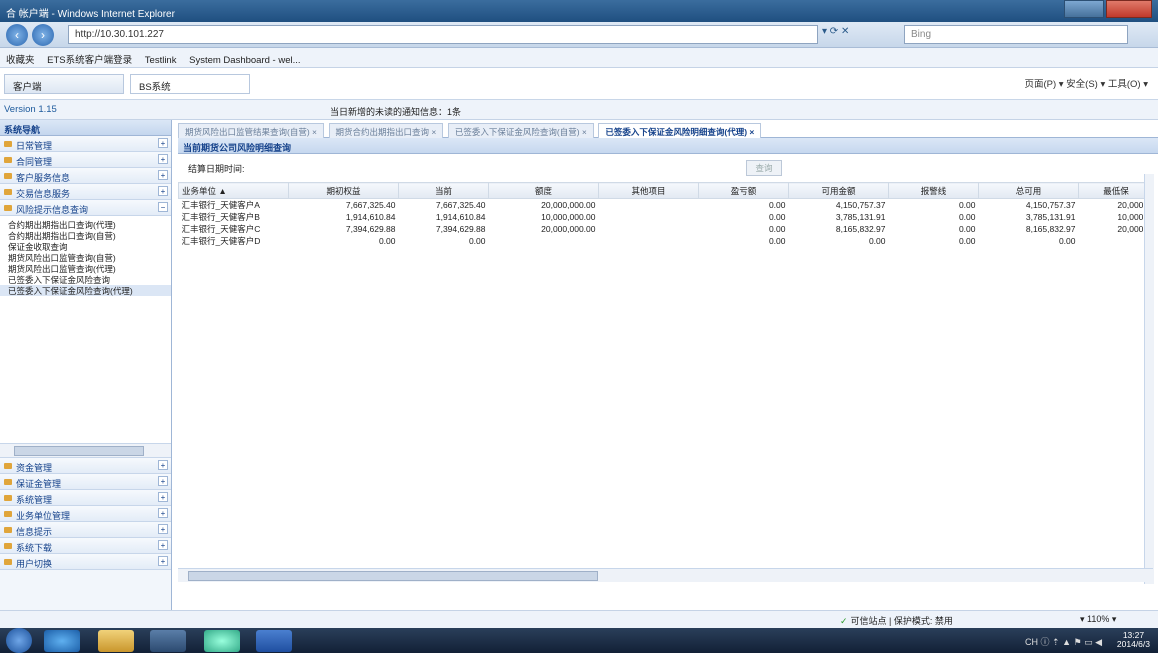 Image resolution: width=1158 pixels, height=653 pixels. I want to click on search-input: Bing, so click(1016, 34).